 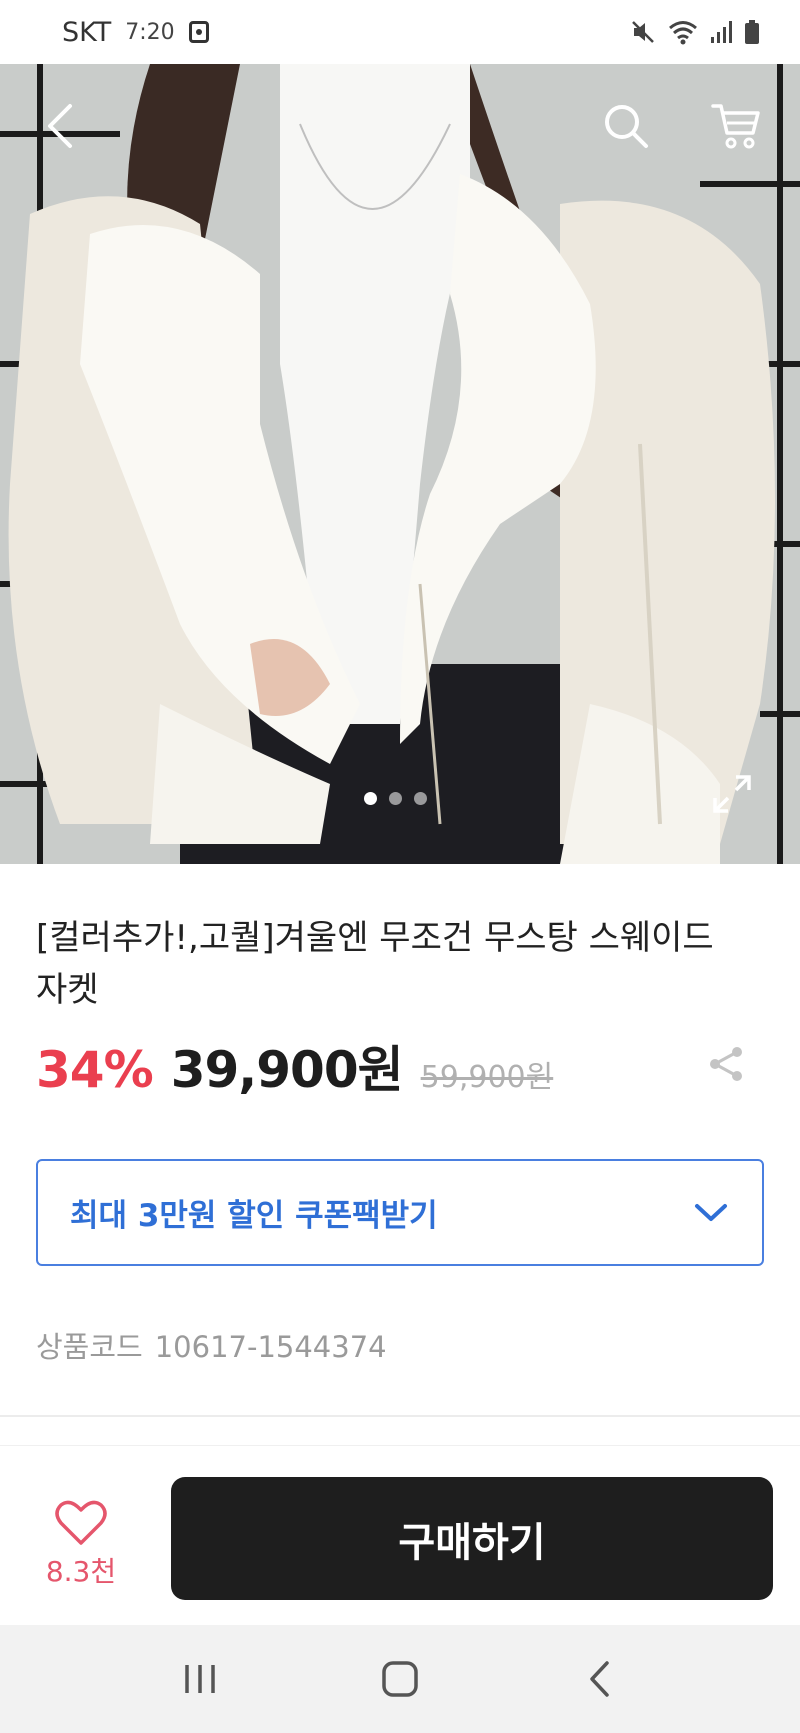 I want to click on recent-apps-icon, so click(x=200, y=1679).